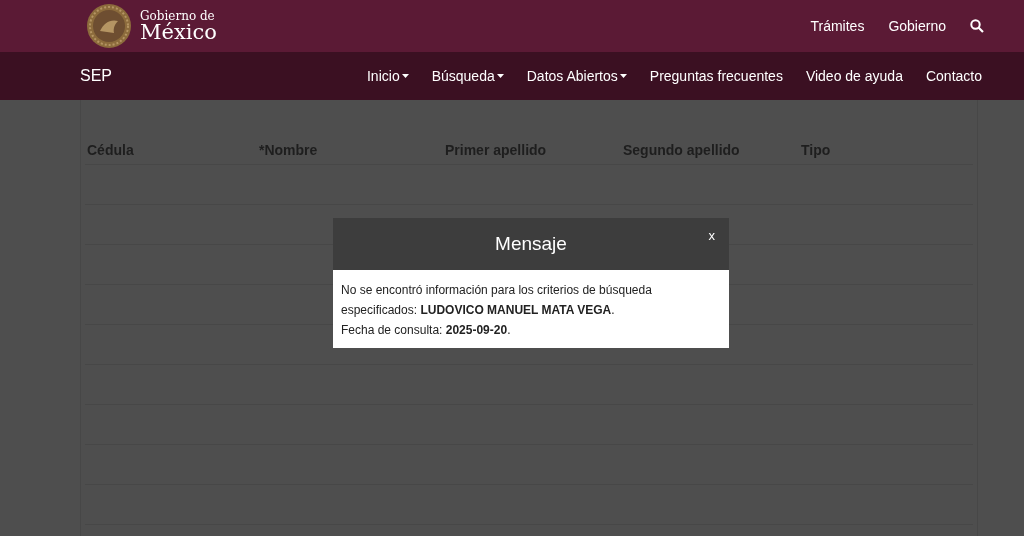  I want to click on close-button: x, so click(711, 235).